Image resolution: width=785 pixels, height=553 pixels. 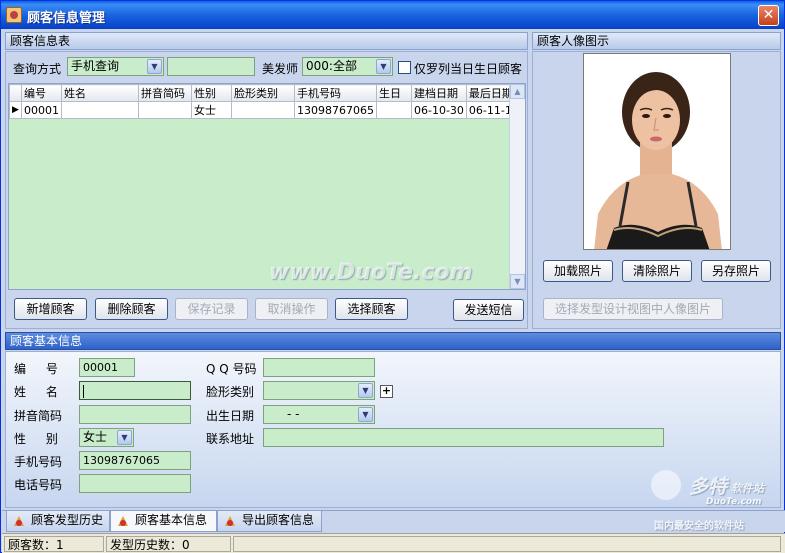 I want to click on column-header: 生日, so click(x=393, y=93).